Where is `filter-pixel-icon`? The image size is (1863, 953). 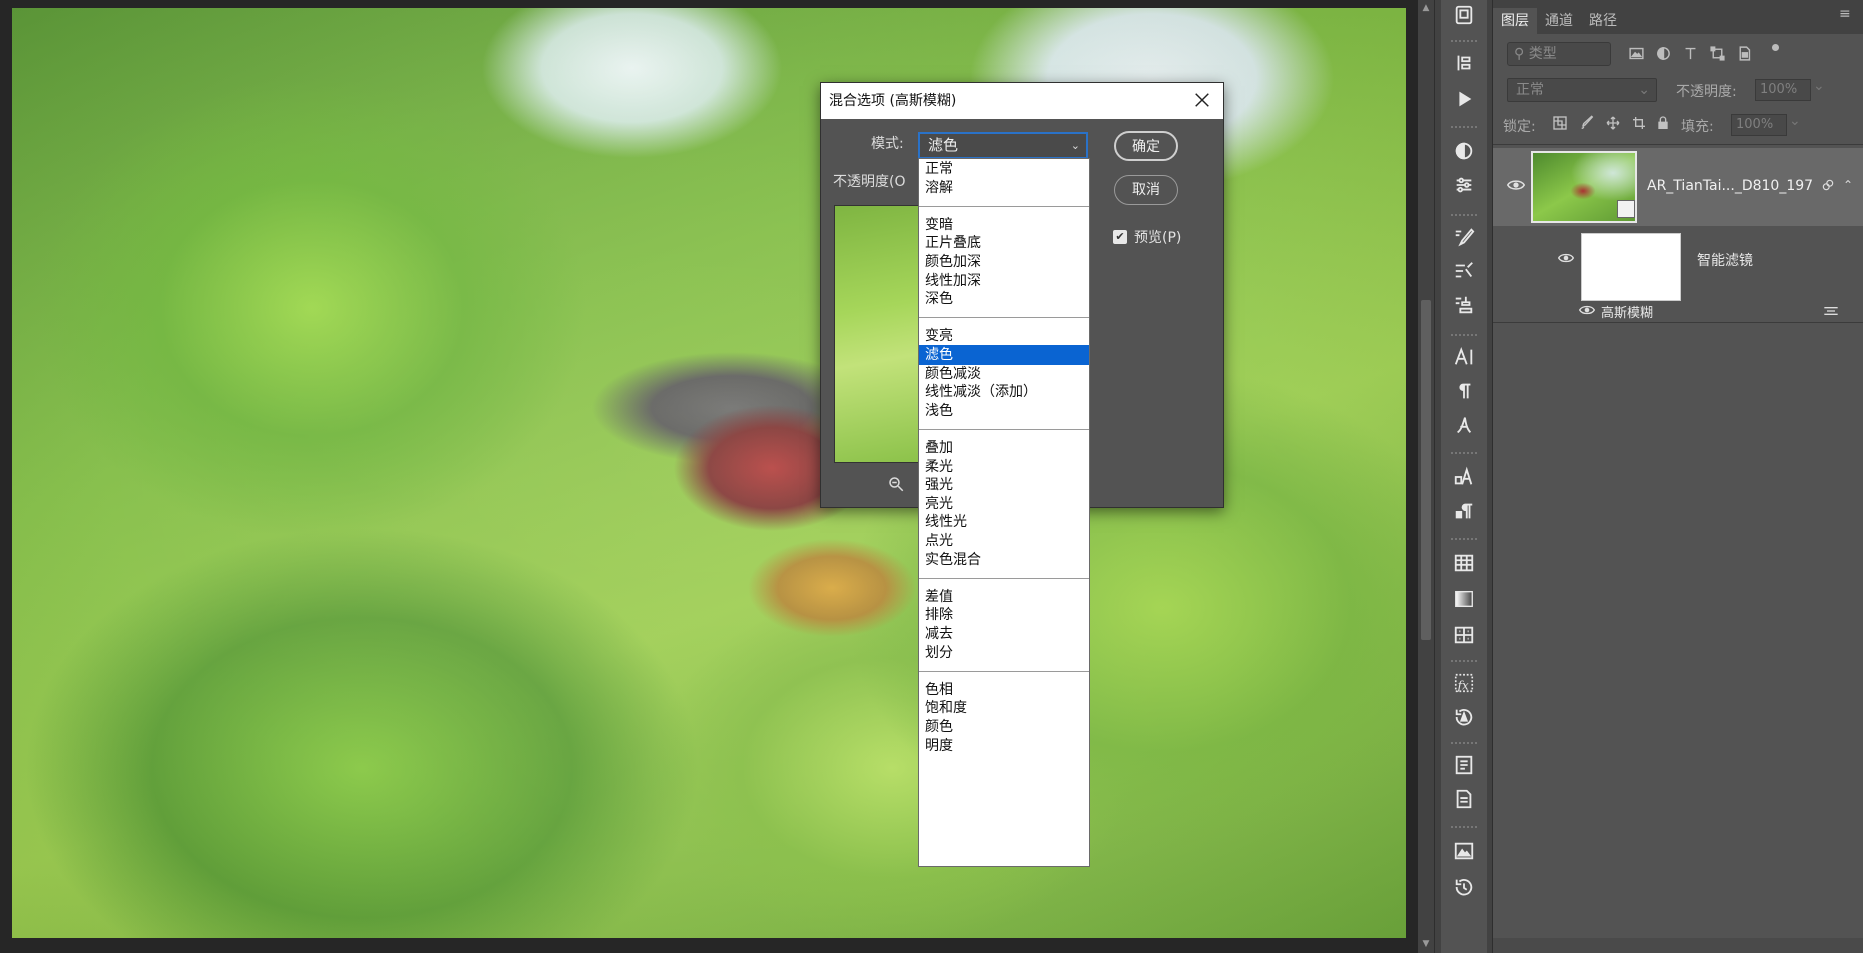
filter-pixel-icon is located at coordinates (1636, 53).